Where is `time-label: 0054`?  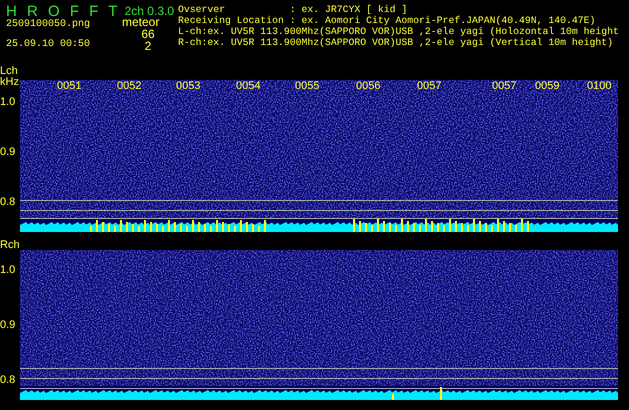 time-label: 0054 is located at coordinates (248, 86).